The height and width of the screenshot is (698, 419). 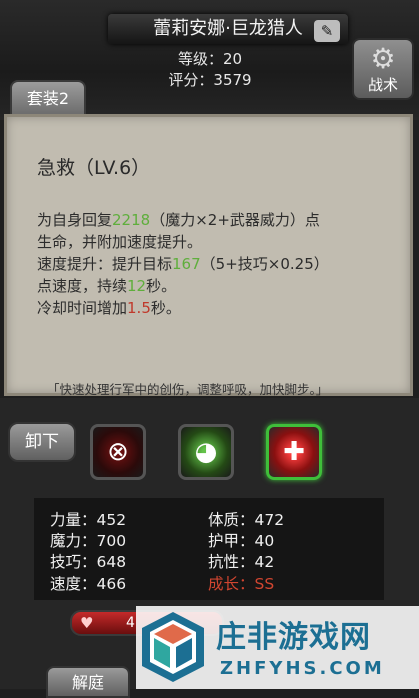 I want to click on skill-slot-1: ⊗, so click(x=118, y=452).